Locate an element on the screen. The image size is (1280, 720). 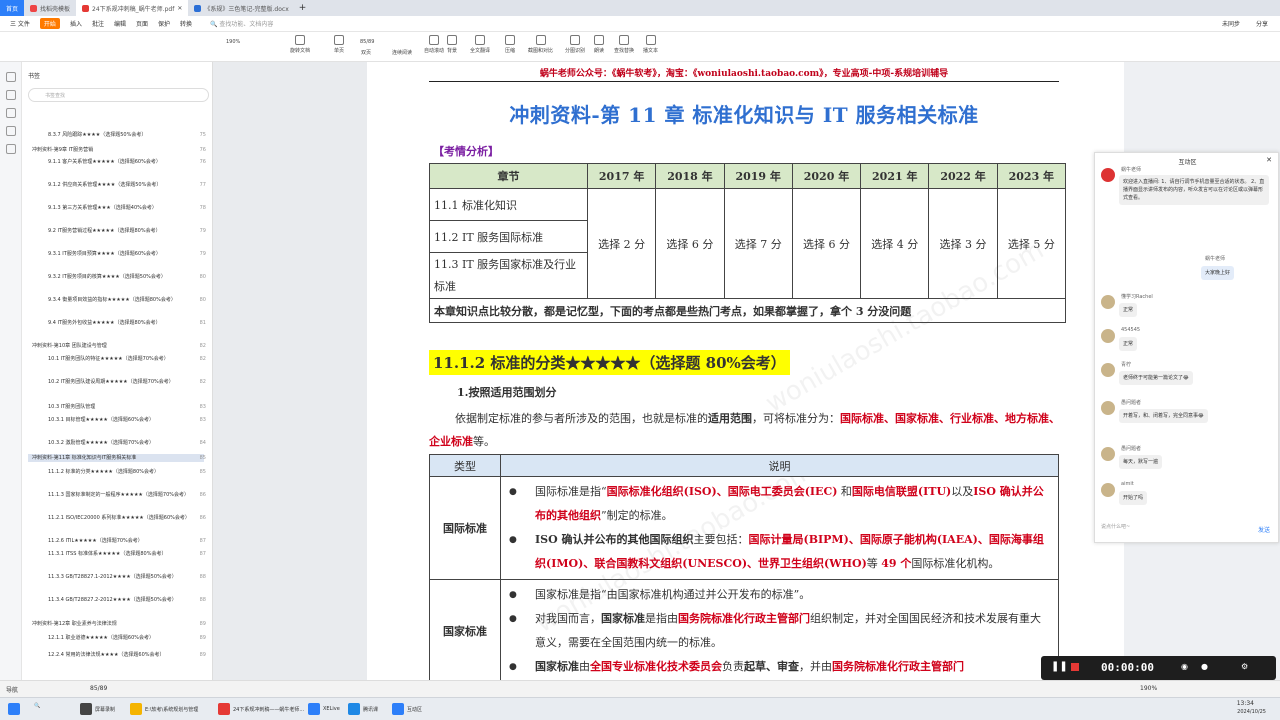
page-box: 85/89 is located at coordinates (367, 42).